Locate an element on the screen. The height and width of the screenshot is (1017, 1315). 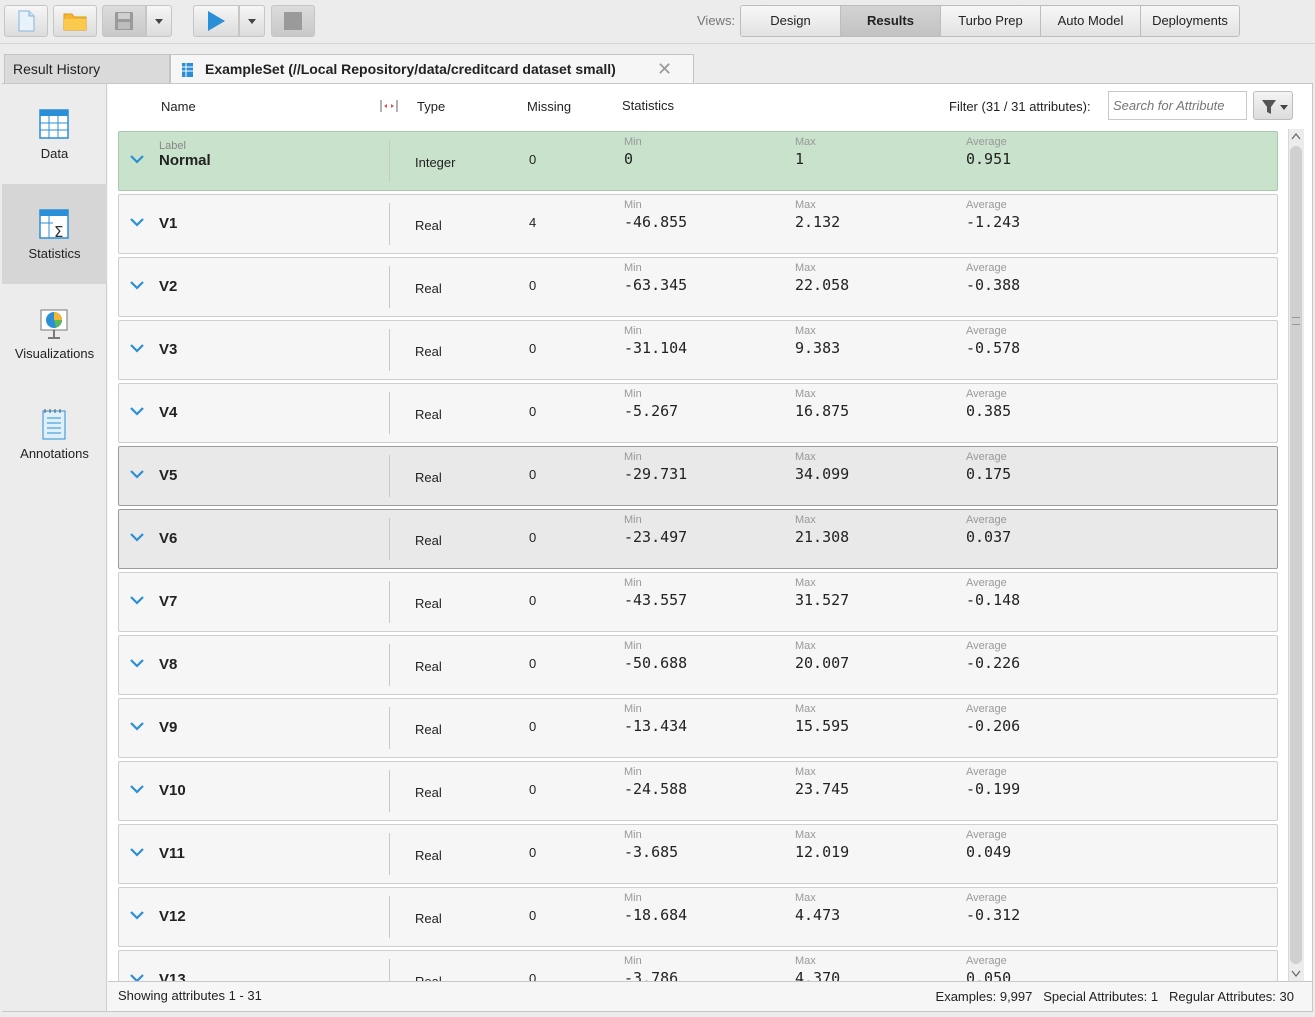
scroll-down-icon is located at coordinates (1296, 973).